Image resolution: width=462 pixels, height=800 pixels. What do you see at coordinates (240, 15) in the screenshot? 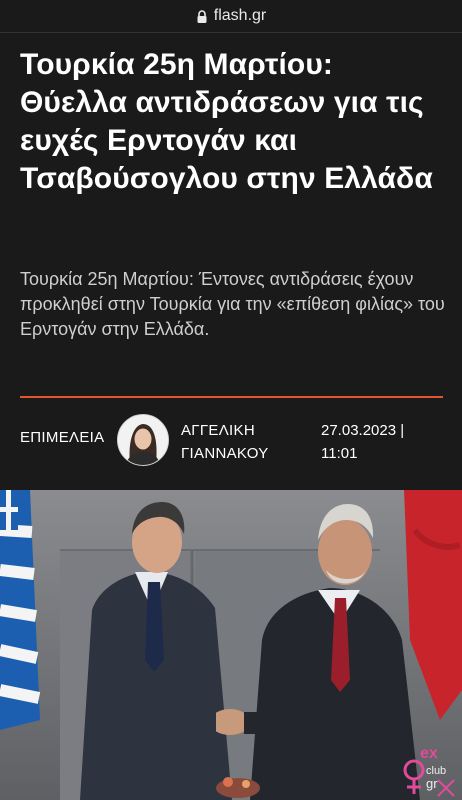
I see `url-text: flash.gr` at bounding box center [240, 15].